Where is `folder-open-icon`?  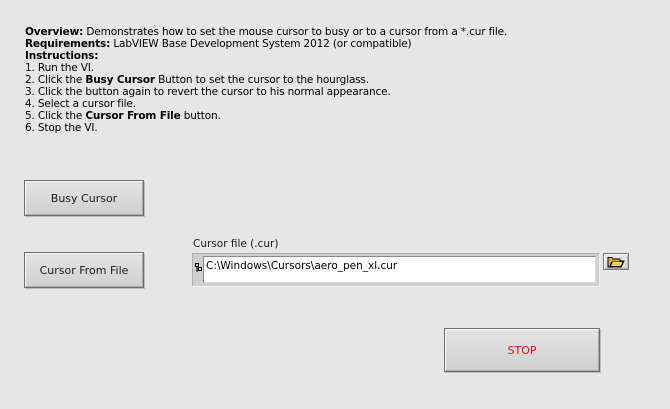
folder-open-icon is located at coordinates (616, 261).